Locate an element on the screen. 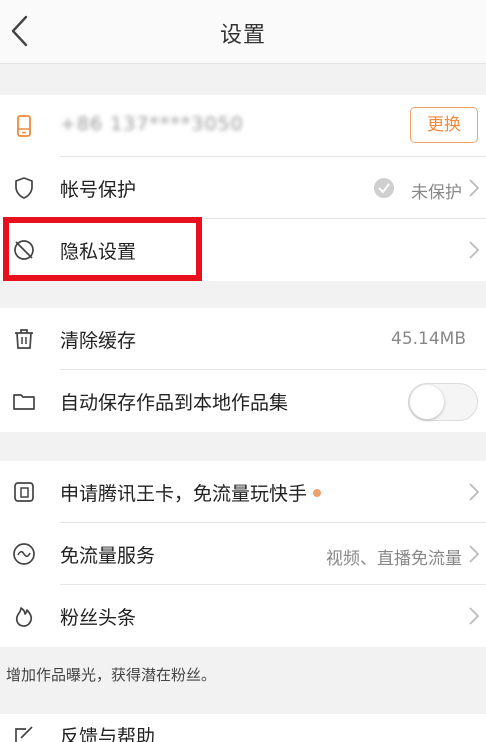 The width and height of the screenshot is (486, 742). wangka-row: 申请腾讯王卡，免流量玩快手 is located at coordinates (243, 492).